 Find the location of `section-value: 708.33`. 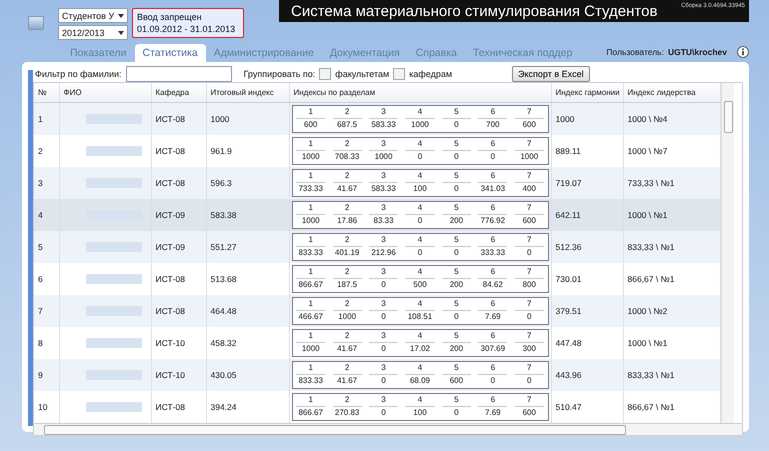

section-value: 708.33 is located at coordinates (347, 157).